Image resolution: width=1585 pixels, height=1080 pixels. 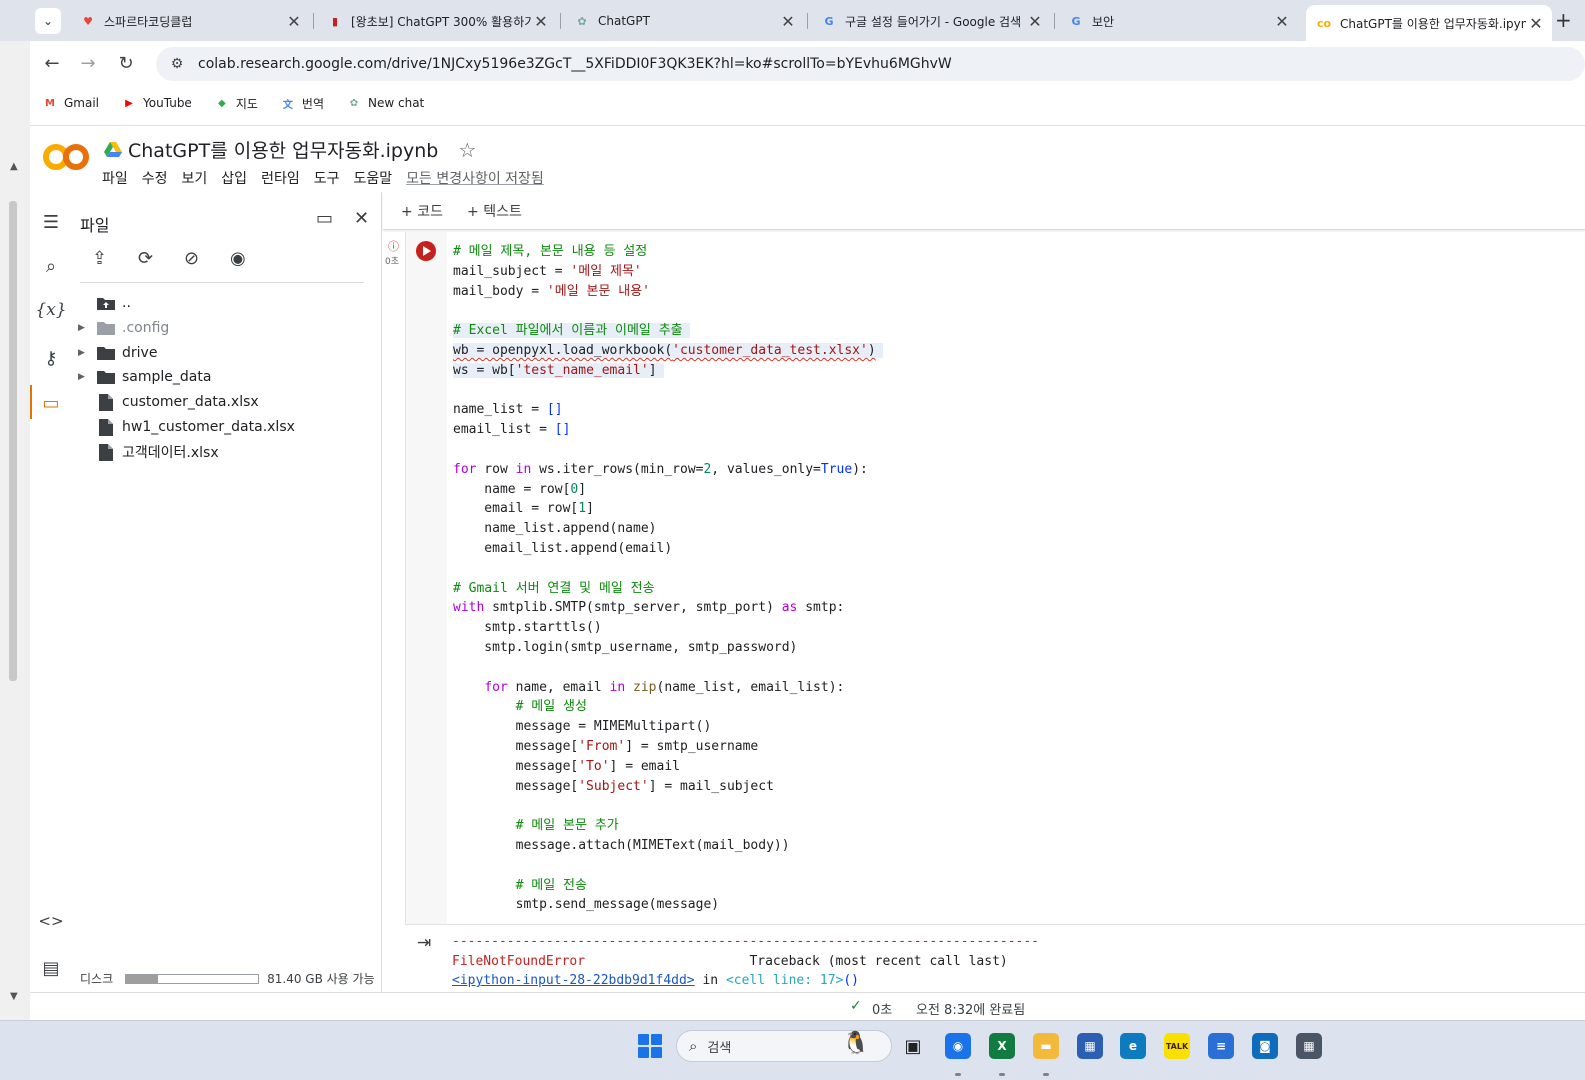 What do you see at coordinates (668, 886) in the screenshot?
I see `code-line: # 메일 전송` at bounding box center [668, 886].